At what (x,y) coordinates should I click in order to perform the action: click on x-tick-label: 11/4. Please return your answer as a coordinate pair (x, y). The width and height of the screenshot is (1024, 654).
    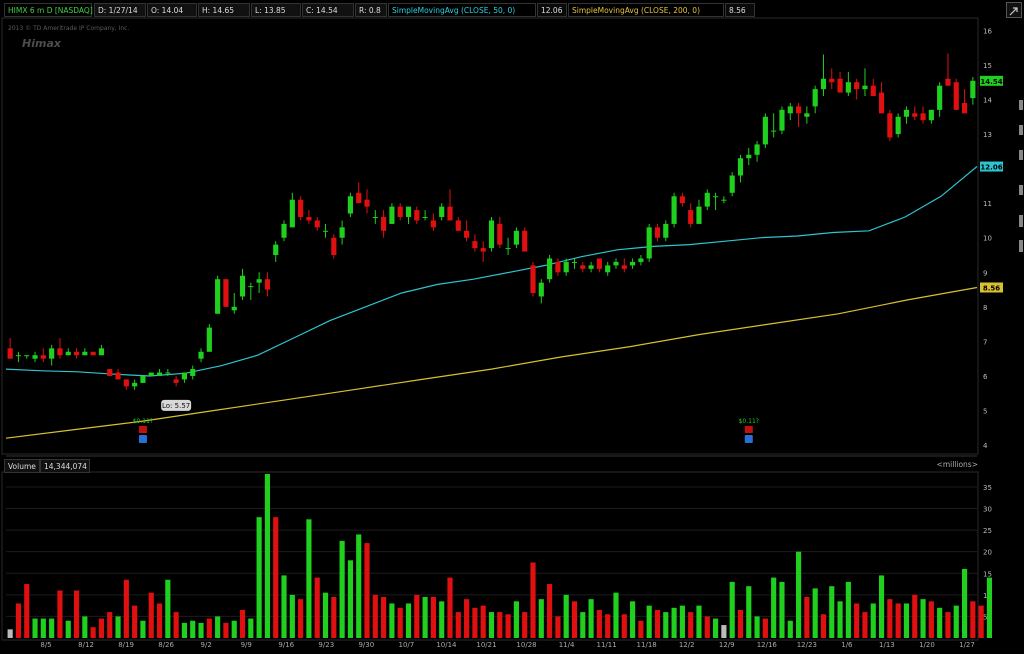
    Looking at the image, I should click on (567, 645).